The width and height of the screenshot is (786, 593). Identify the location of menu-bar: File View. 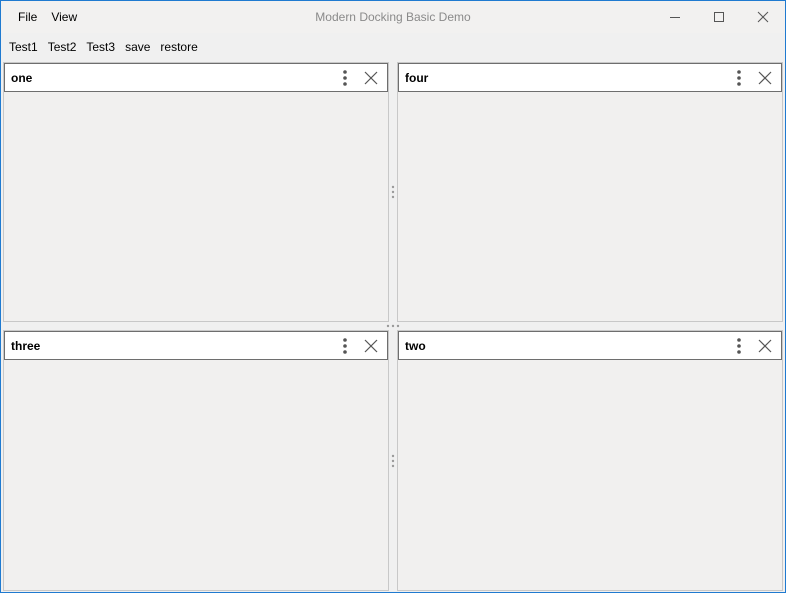
(47, 17).